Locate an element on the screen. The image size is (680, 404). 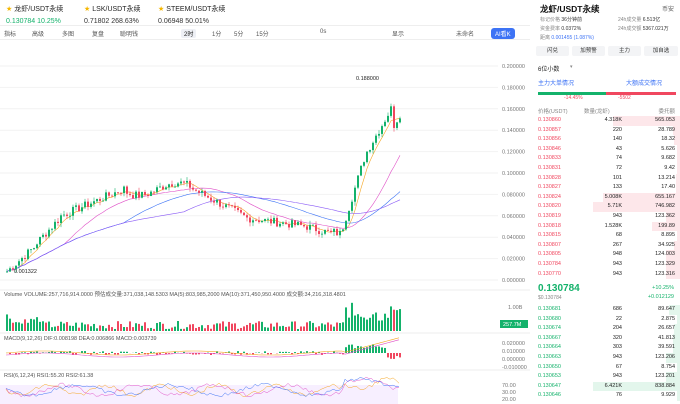
precision-select: 6位小数 is located at coordinates (548, 68).